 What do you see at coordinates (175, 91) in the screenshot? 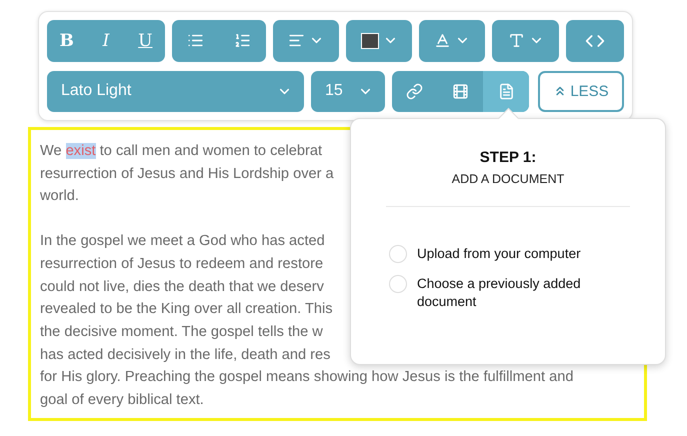
I see `font-select: Lato Light` at bounding box center [175, 91].